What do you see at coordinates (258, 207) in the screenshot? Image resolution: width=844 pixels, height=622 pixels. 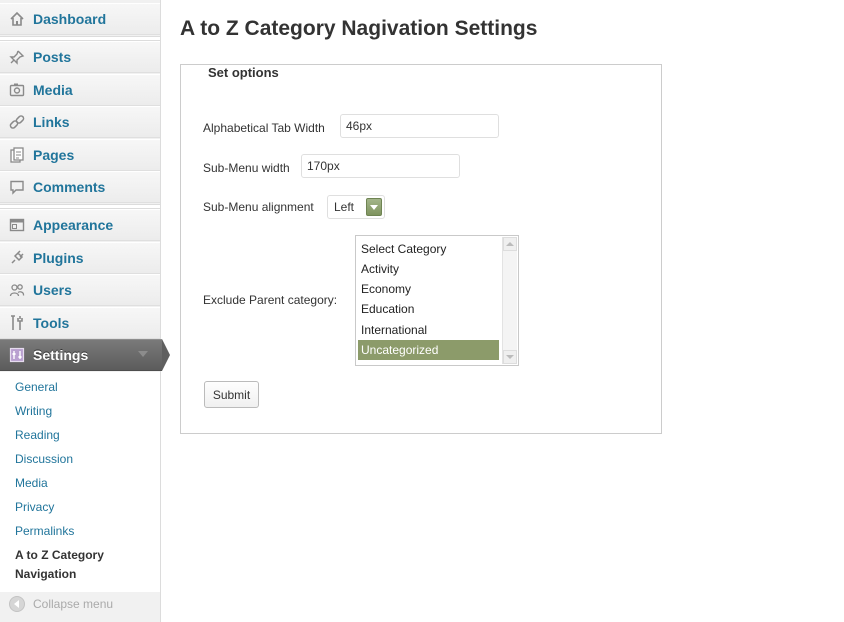 I see `submenu-alignment-label: Sub-Menu alignment` at bounding box center [258, 207].